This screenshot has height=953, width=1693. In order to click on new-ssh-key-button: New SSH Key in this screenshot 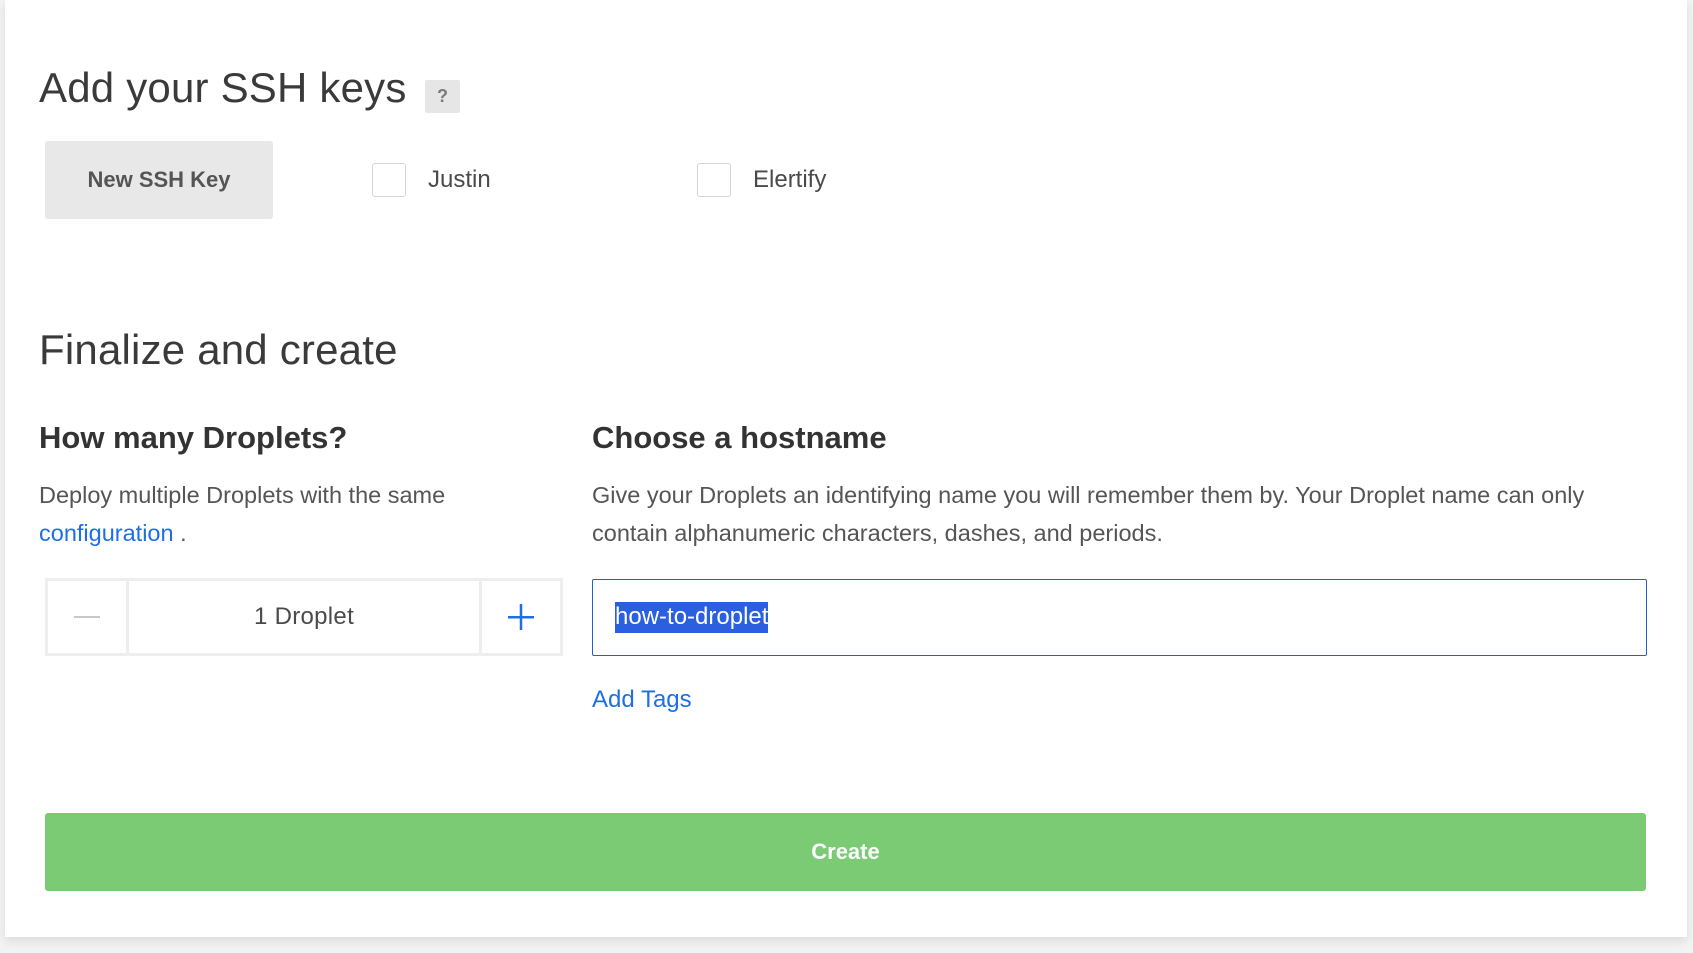, I will do `click(159, 180)`.